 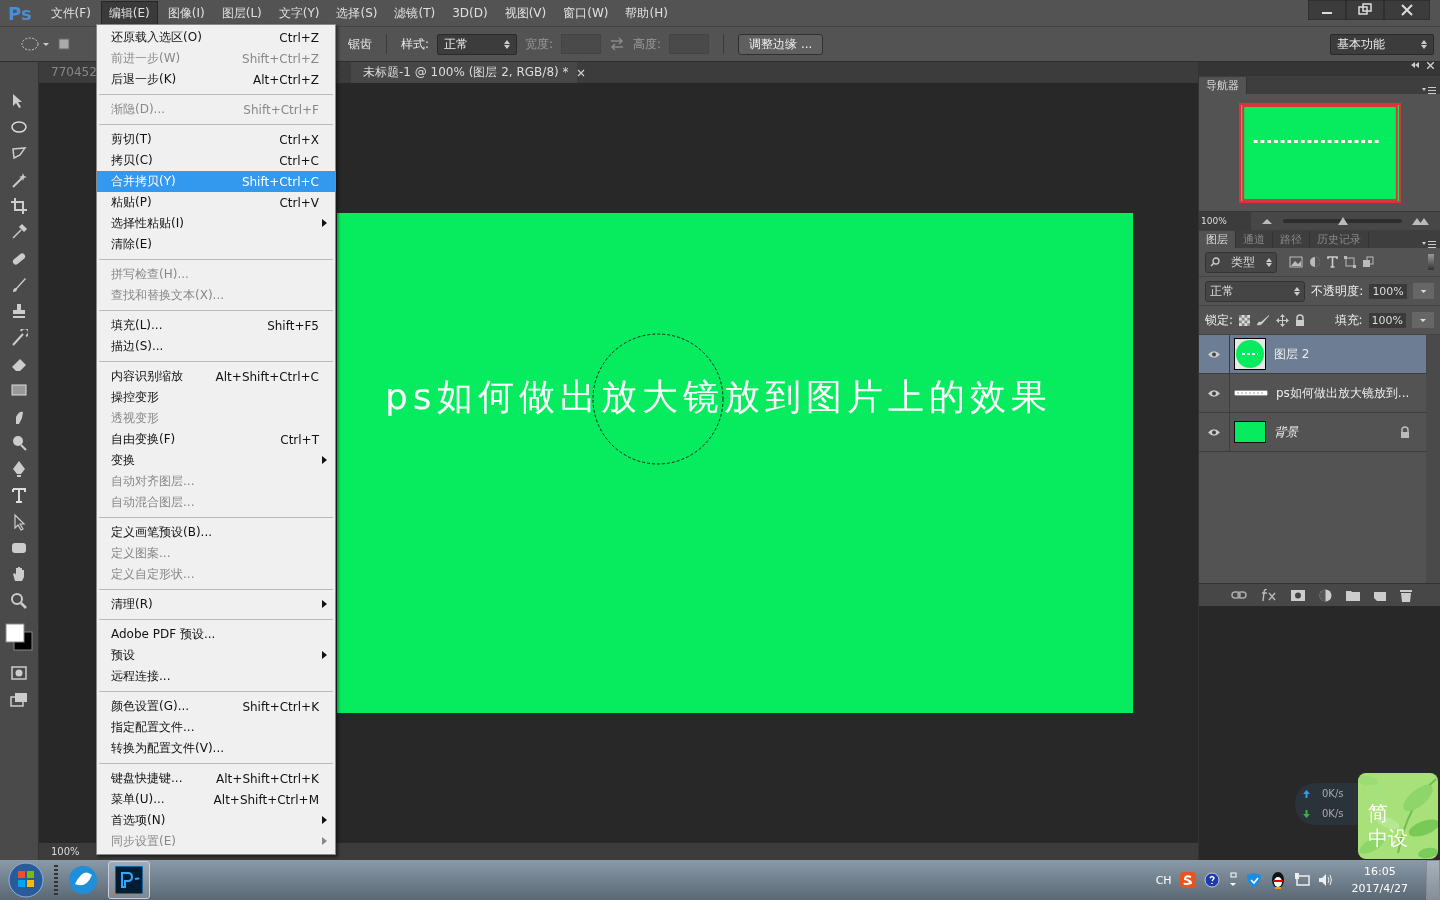 I want to click on layer-row: 图层 2, so click(x=1312, y=354).